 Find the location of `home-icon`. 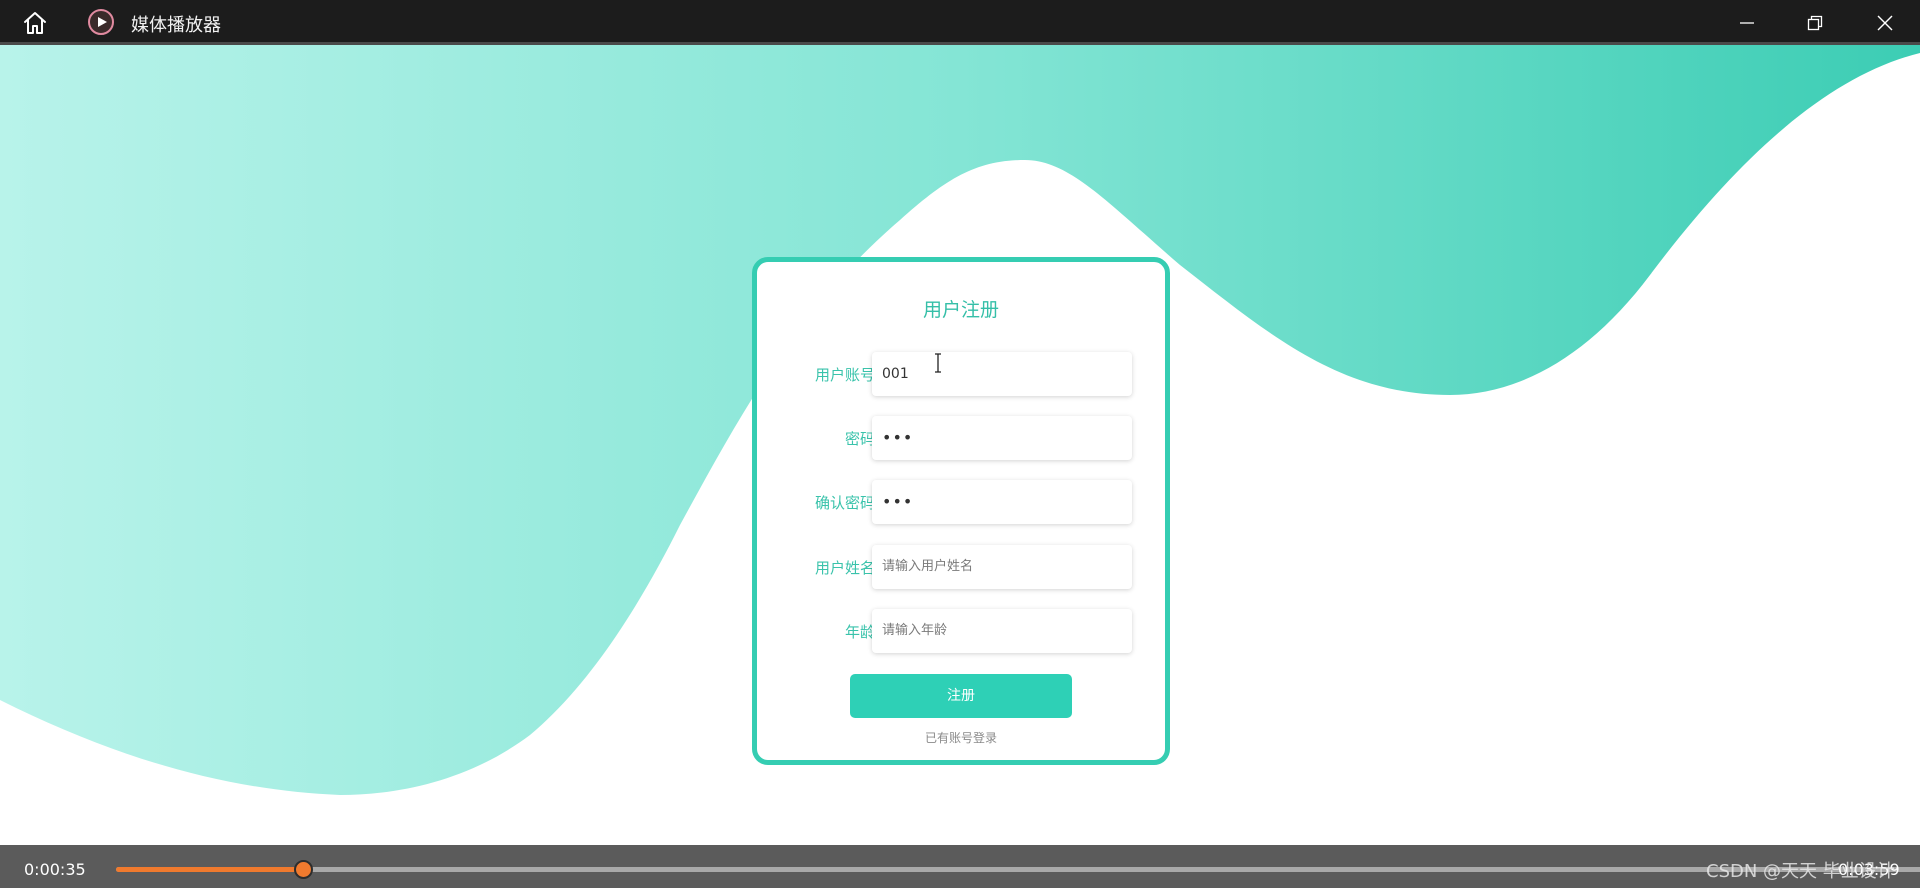

home-icon is located at coordinates (35, 23).